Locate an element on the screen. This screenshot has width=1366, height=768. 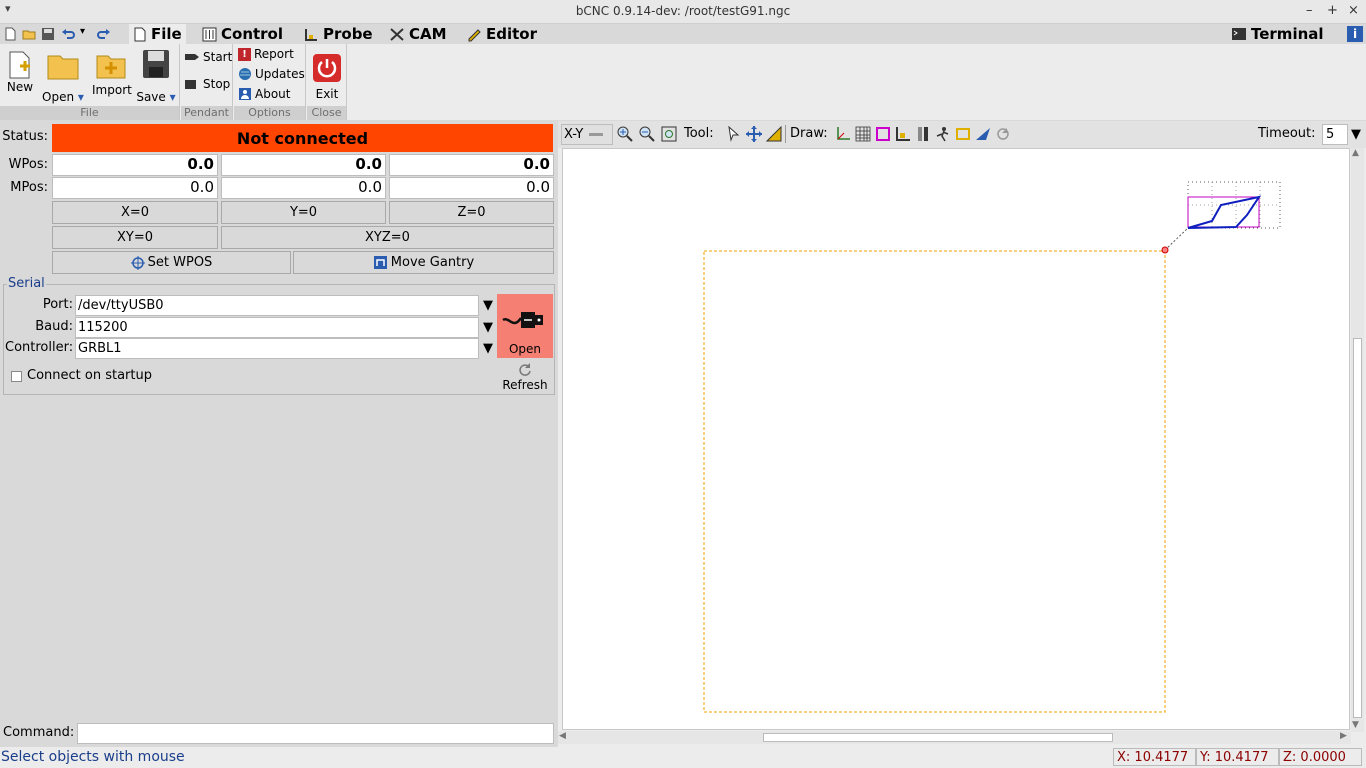
rapid-move-line is located at coordinates (1176, 239).